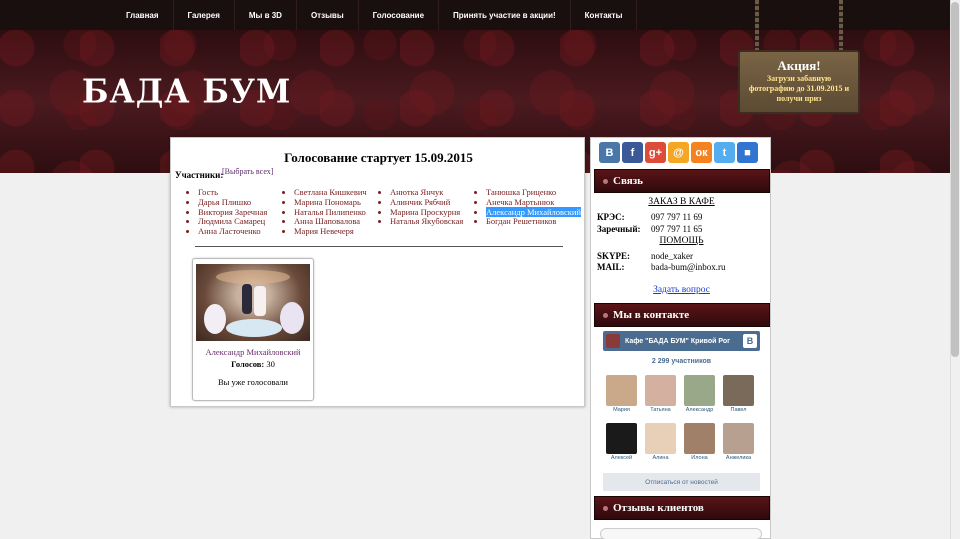 The image size is (960, 539). Describe the element at coordinates (327, 201) in the screenshot. I see `participant-name: Марина Пономарь` at that location.